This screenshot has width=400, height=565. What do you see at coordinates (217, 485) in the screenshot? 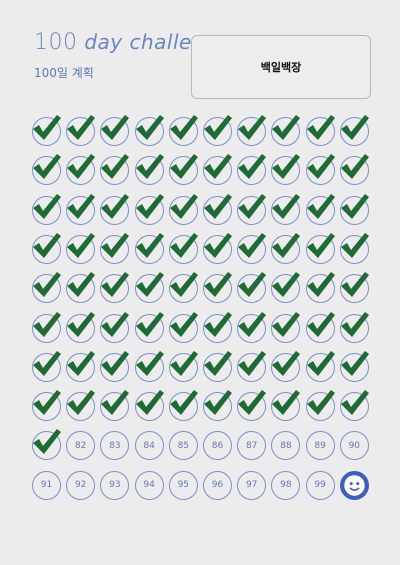
I see `day-cell: 96` at bounding box center [217, 485].